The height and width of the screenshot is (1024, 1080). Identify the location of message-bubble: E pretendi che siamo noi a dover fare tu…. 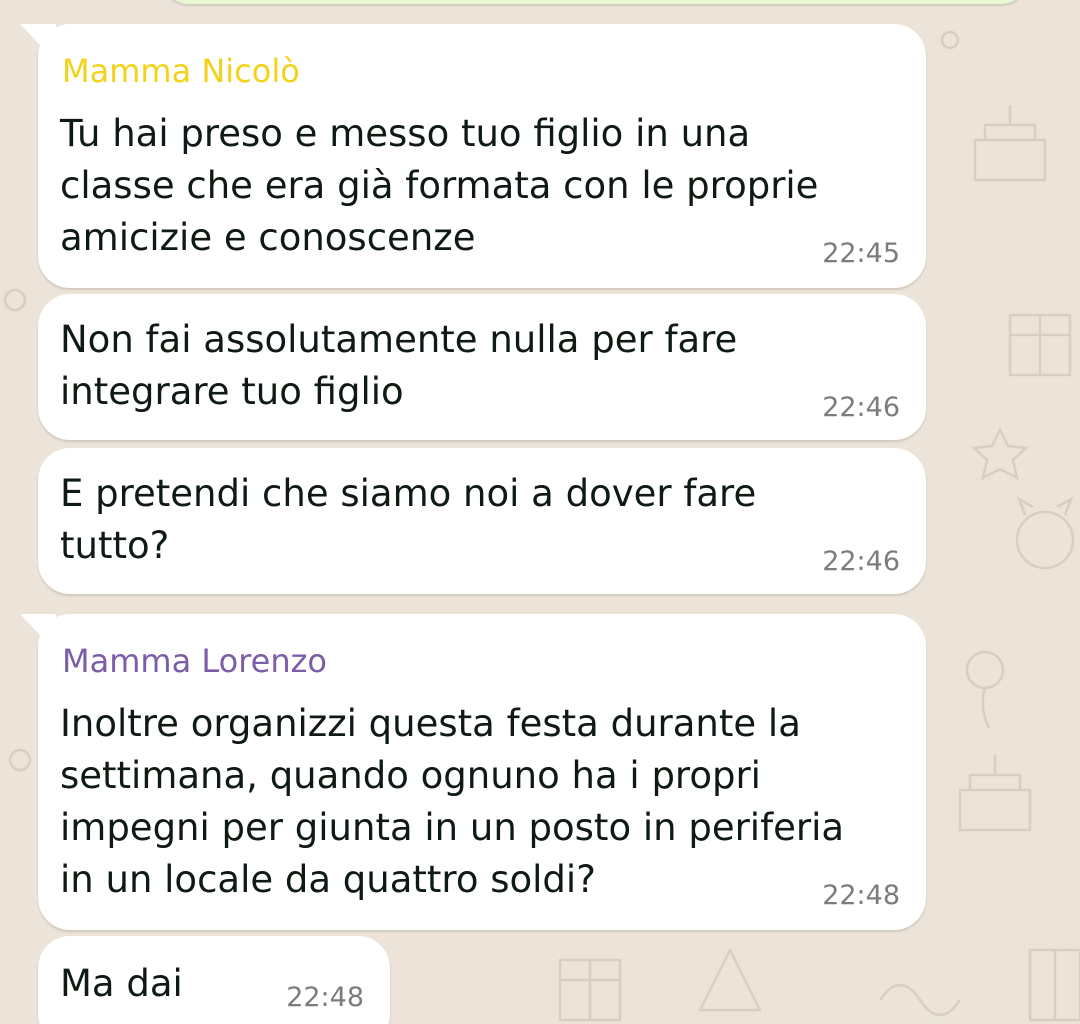
(482, 521).